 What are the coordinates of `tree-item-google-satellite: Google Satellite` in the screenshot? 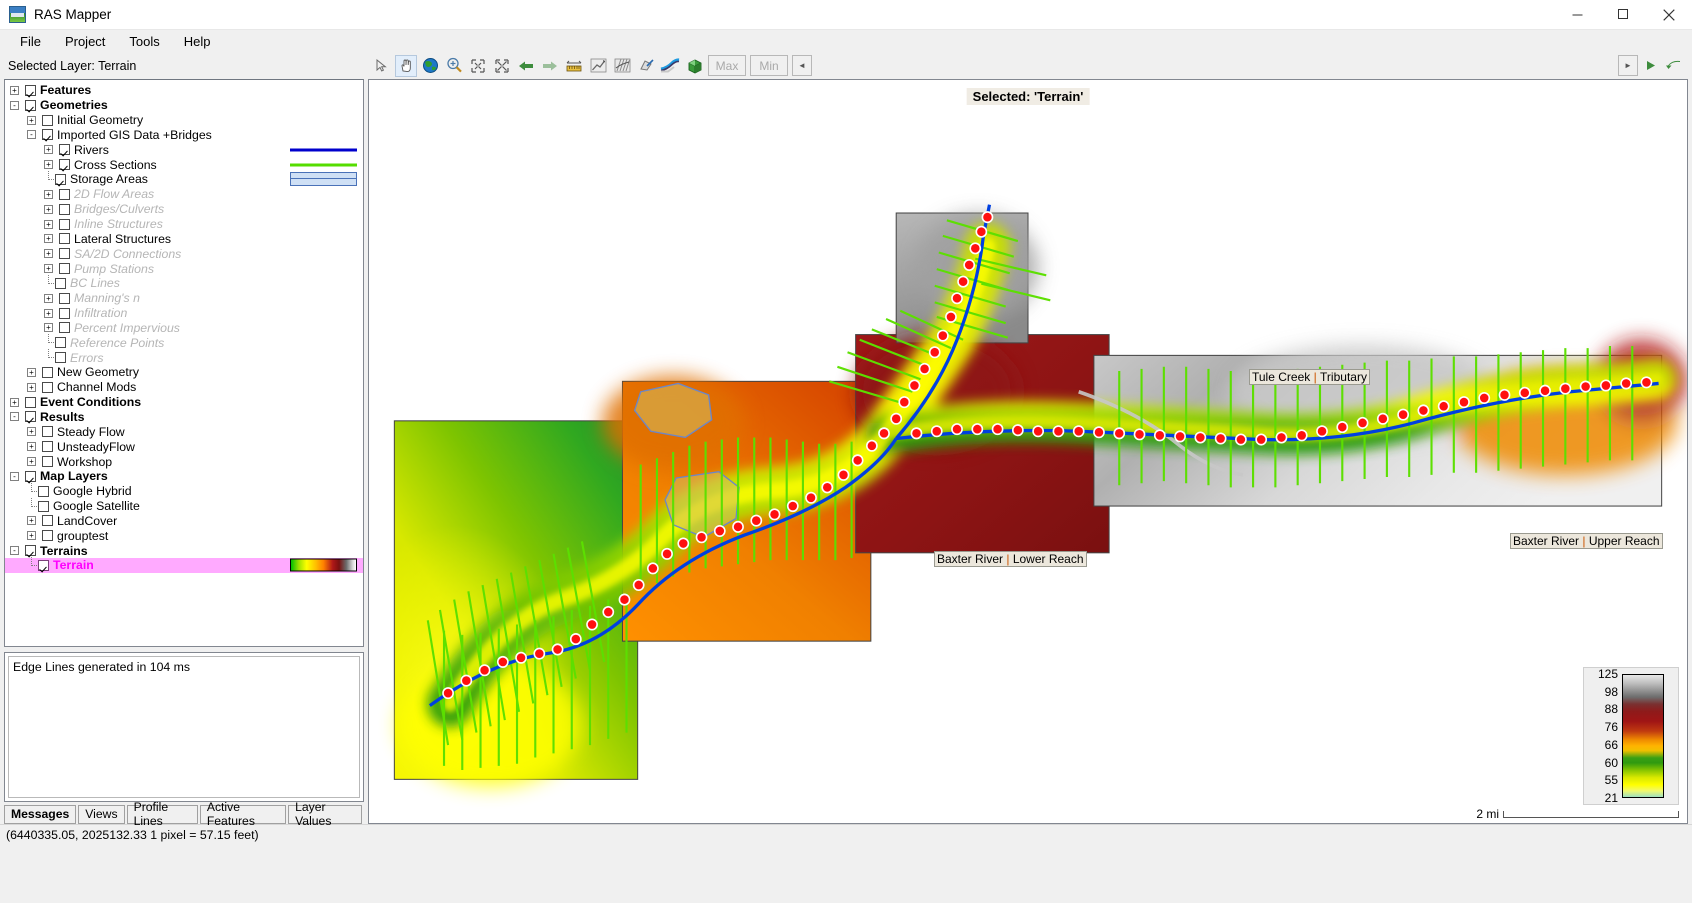 It's located at (184, 505).